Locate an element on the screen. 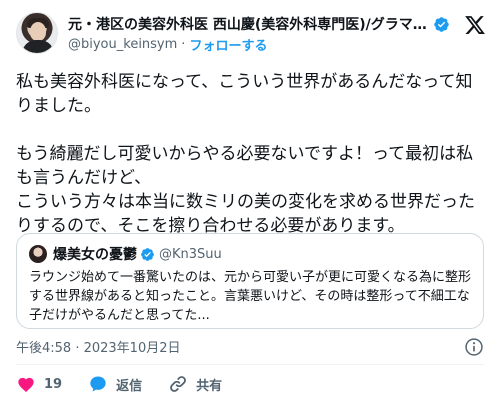  tweet-actions: 19 返信 共有 is located at coordinates (132, 384).